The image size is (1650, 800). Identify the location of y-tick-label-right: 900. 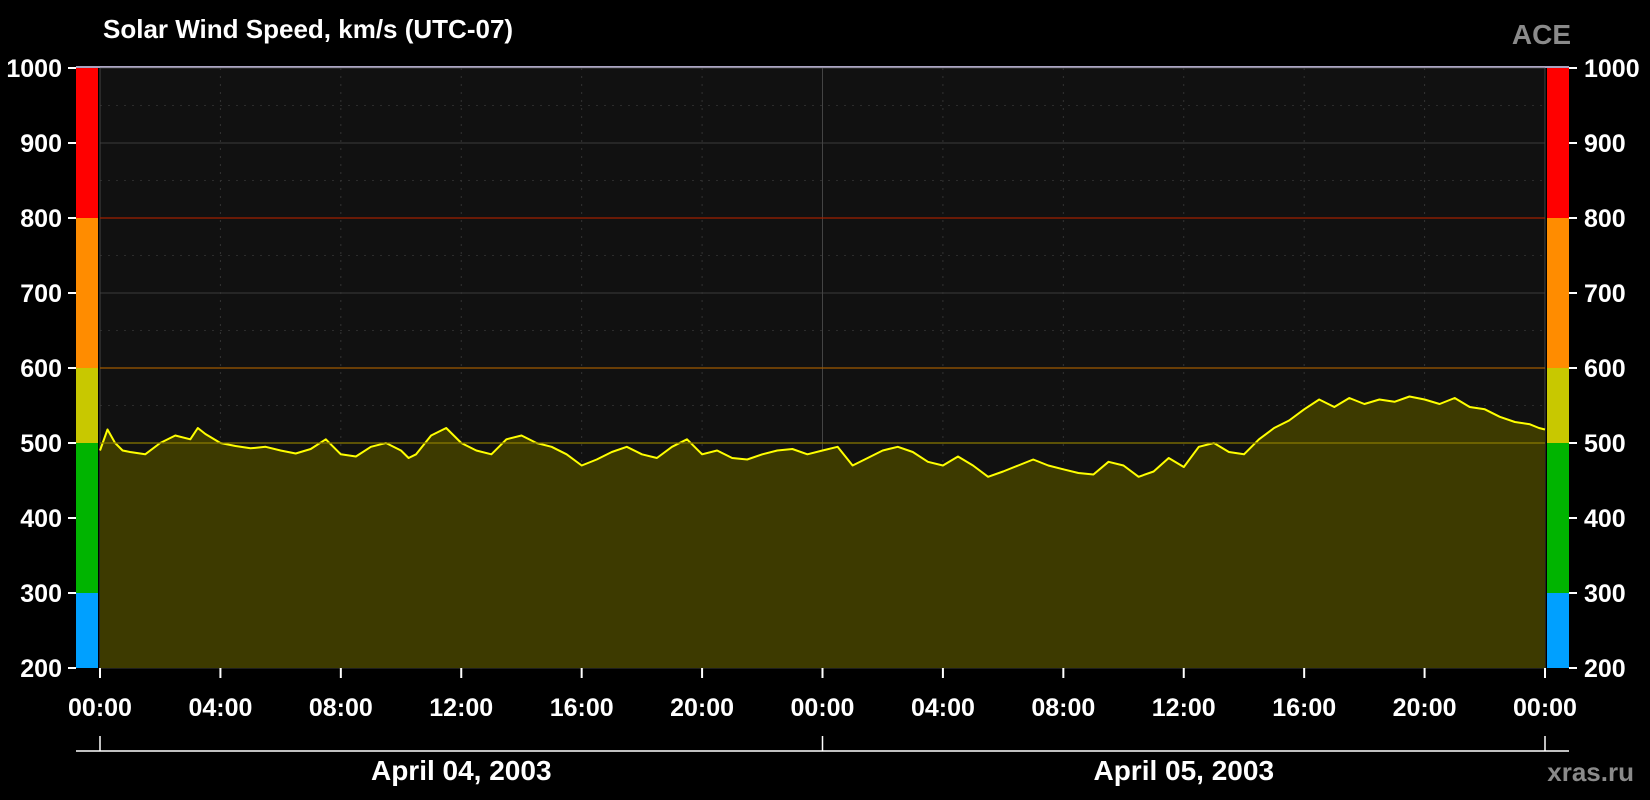
(1605, 144).